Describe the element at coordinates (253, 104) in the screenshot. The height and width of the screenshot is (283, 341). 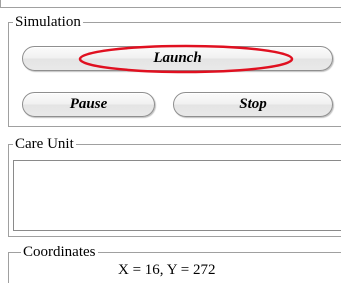
I see `stop-button: Stop` at that location.